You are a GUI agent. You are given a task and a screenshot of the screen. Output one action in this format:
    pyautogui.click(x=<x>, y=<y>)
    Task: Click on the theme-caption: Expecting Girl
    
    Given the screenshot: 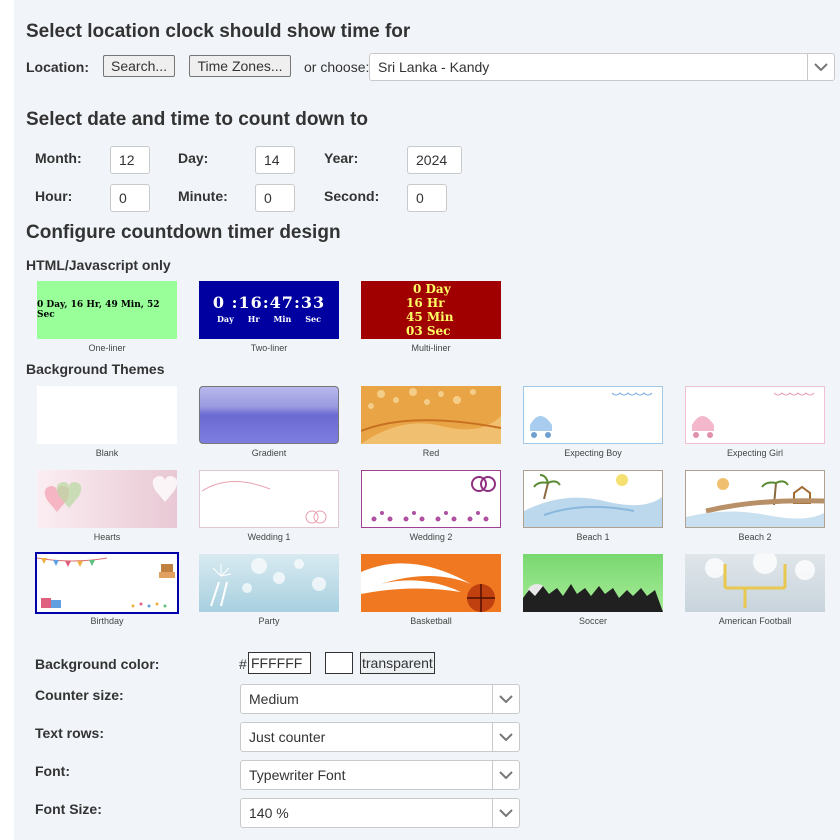 What is the action you would take?
    pyautogui.click(x=755, y=453)
    